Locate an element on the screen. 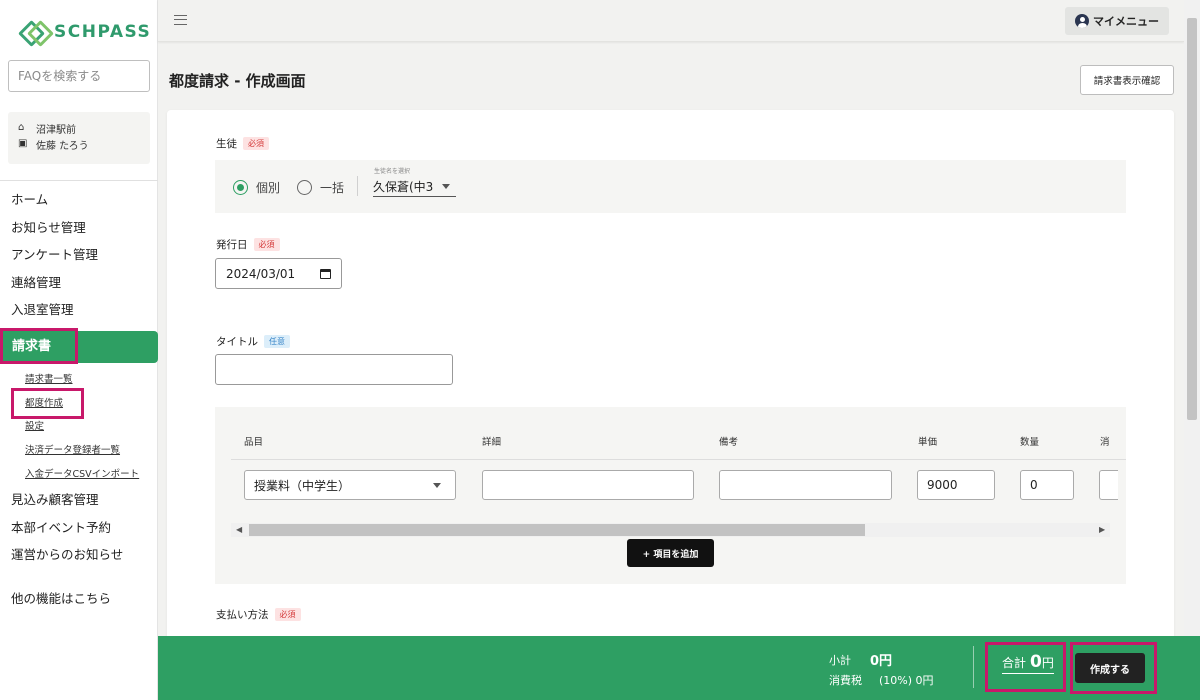  invoice-preview-button: 請求書表示確認 is located at coordinates (1127, 80).